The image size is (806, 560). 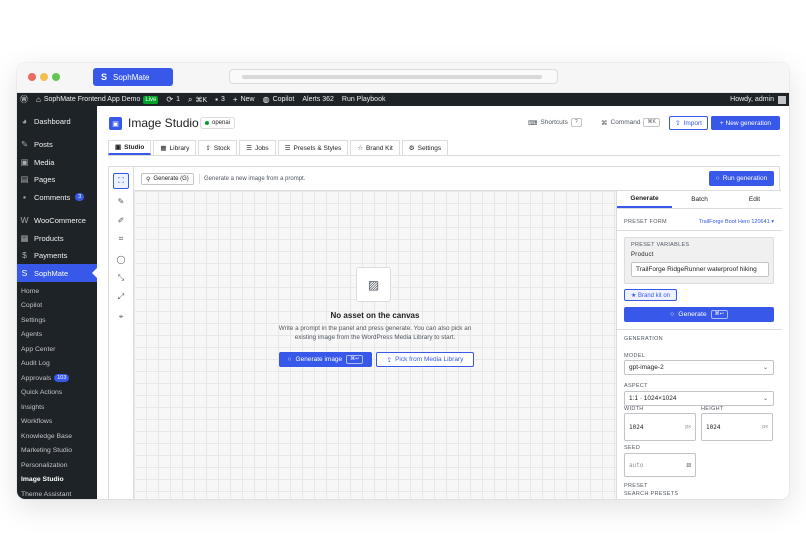 What do you see at coordinates (318, 99) in the screenshot?
I see `admin-bar-alerts: Alerts 362` at bounding box center [318, 99].